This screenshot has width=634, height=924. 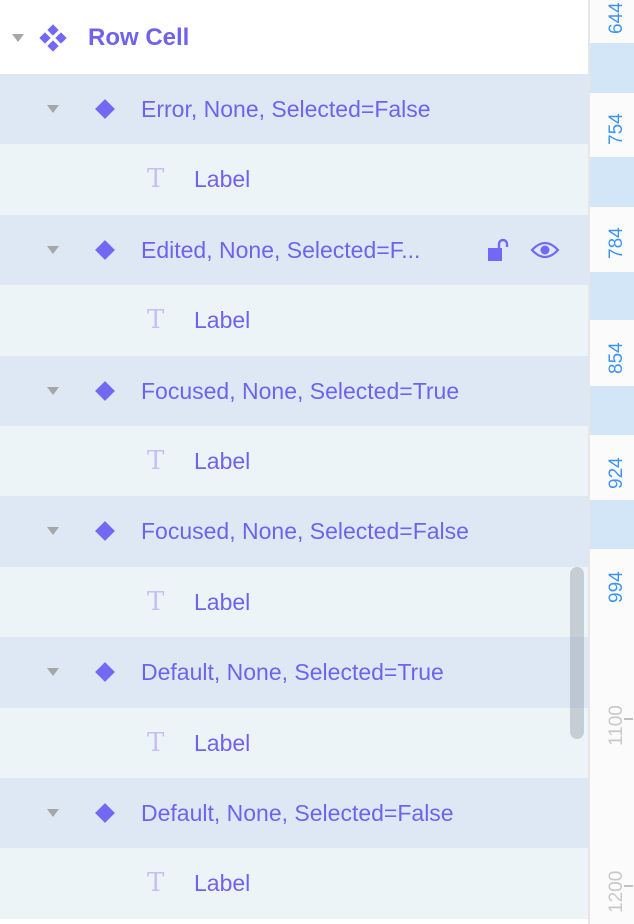 I want to click on component-set-icon, so click(x=53, y=38).